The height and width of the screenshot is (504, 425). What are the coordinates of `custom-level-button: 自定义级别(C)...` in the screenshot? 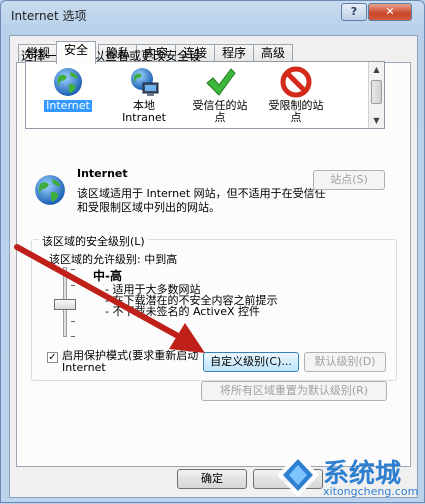 It's located at (251, 362).